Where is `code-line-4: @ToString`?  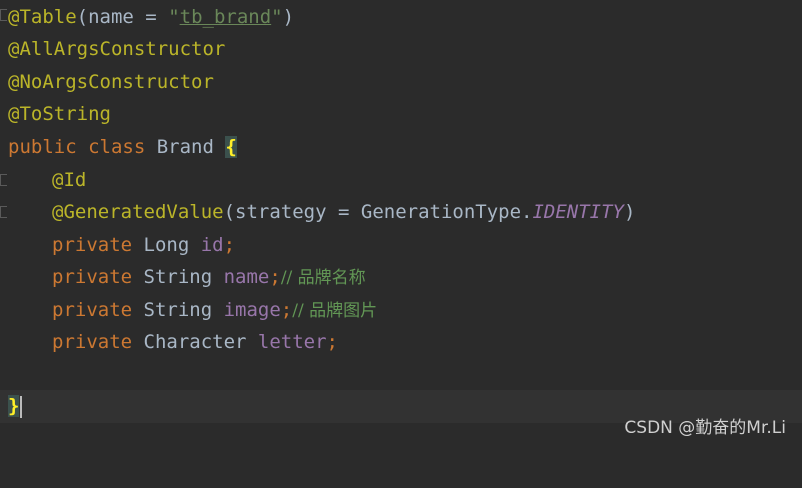
code-line-4: @ToString is located at coordinates (401, 114).